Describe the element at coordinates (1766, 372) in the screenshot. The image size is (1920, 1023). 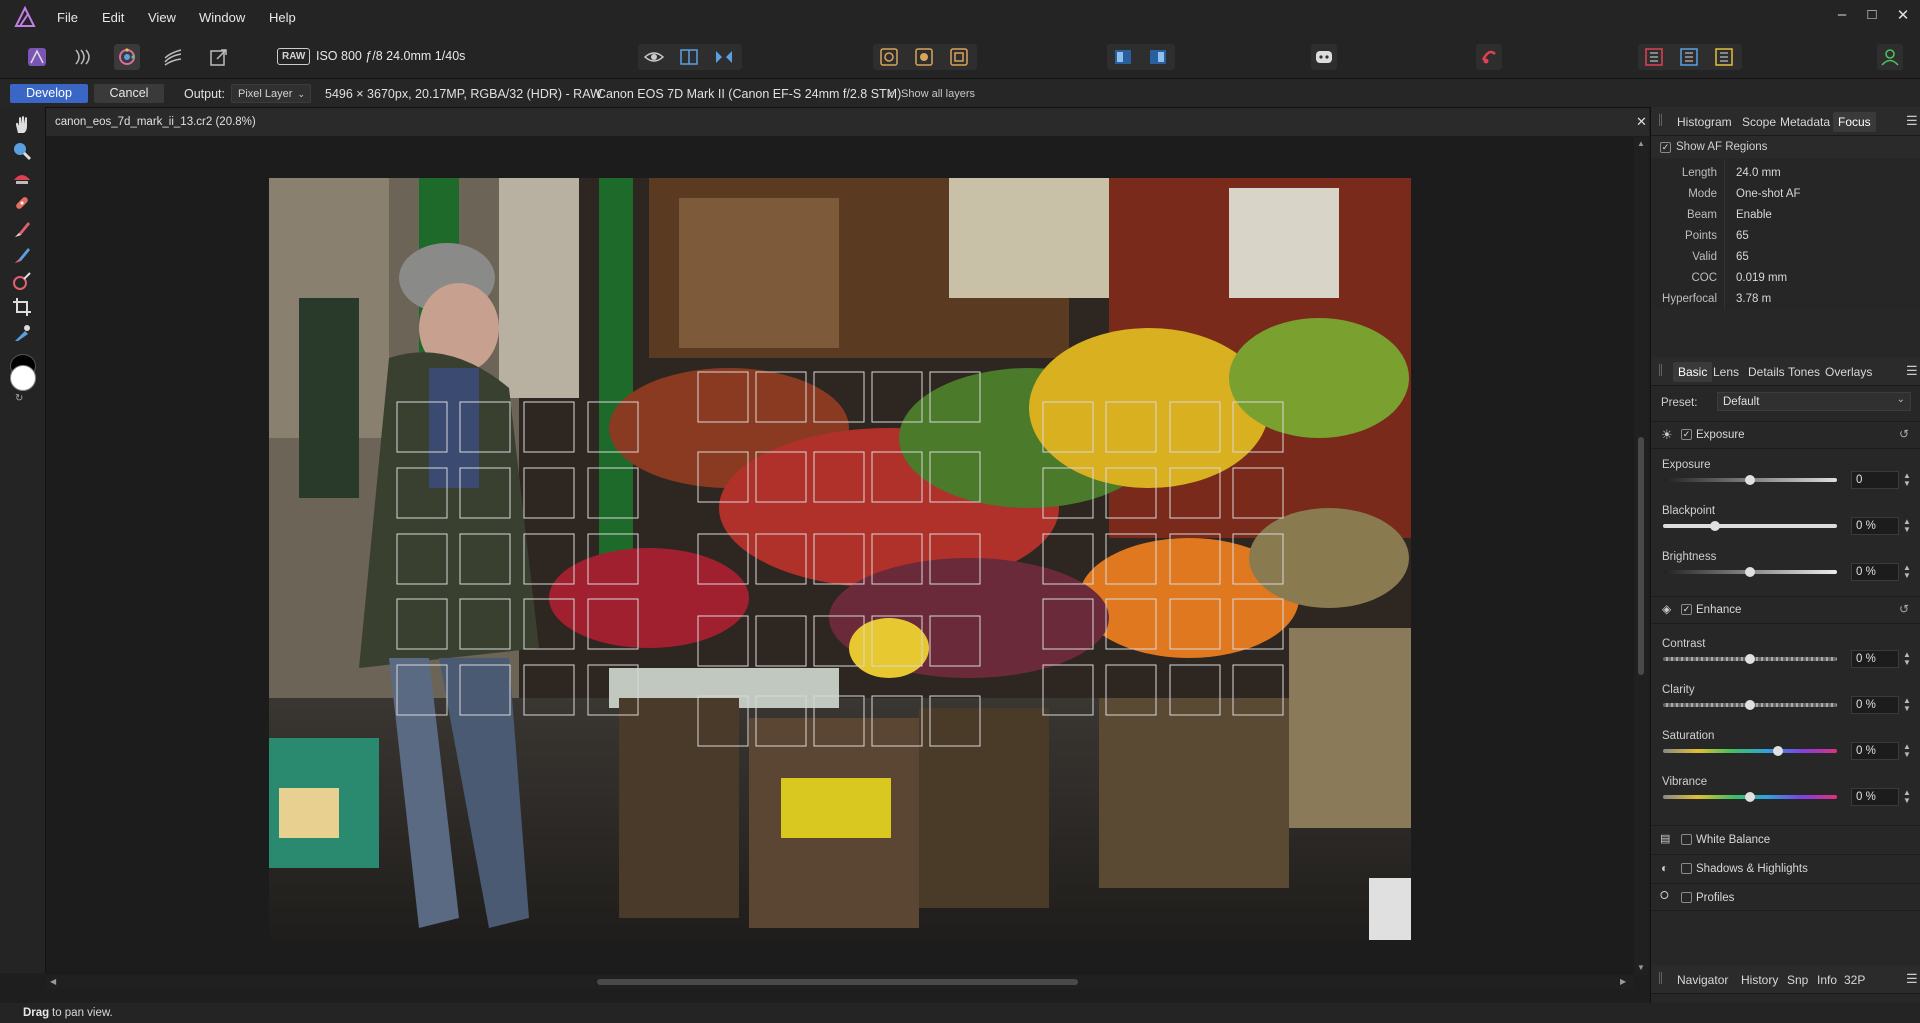
I see `tab-details: Details` at that location.